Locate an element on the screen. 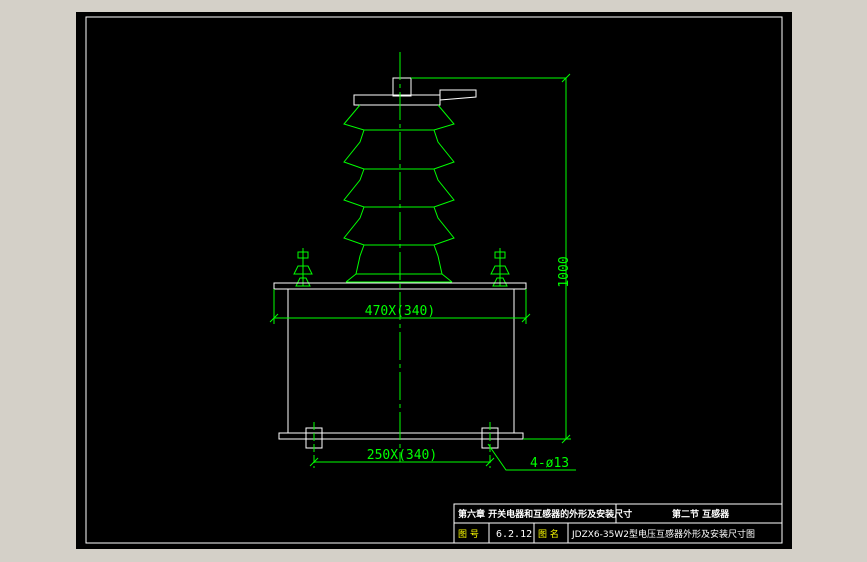  top-width-dimension-label: 470X(340) is located at coordinates (400, 311).